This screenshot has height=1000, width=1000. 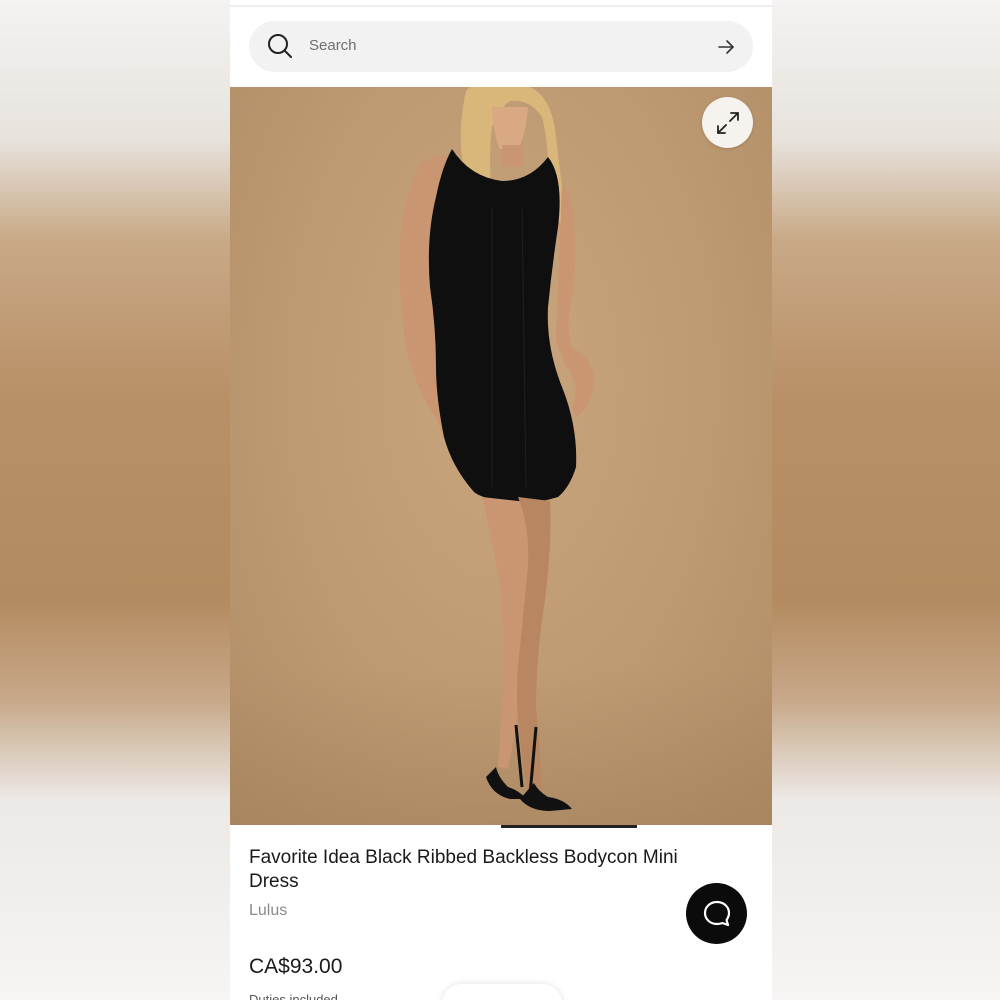 What do you see at coordinates (296, 966) in the screenshot?
I see `product-price: CA$93.00` at bounding box center [296, 966].